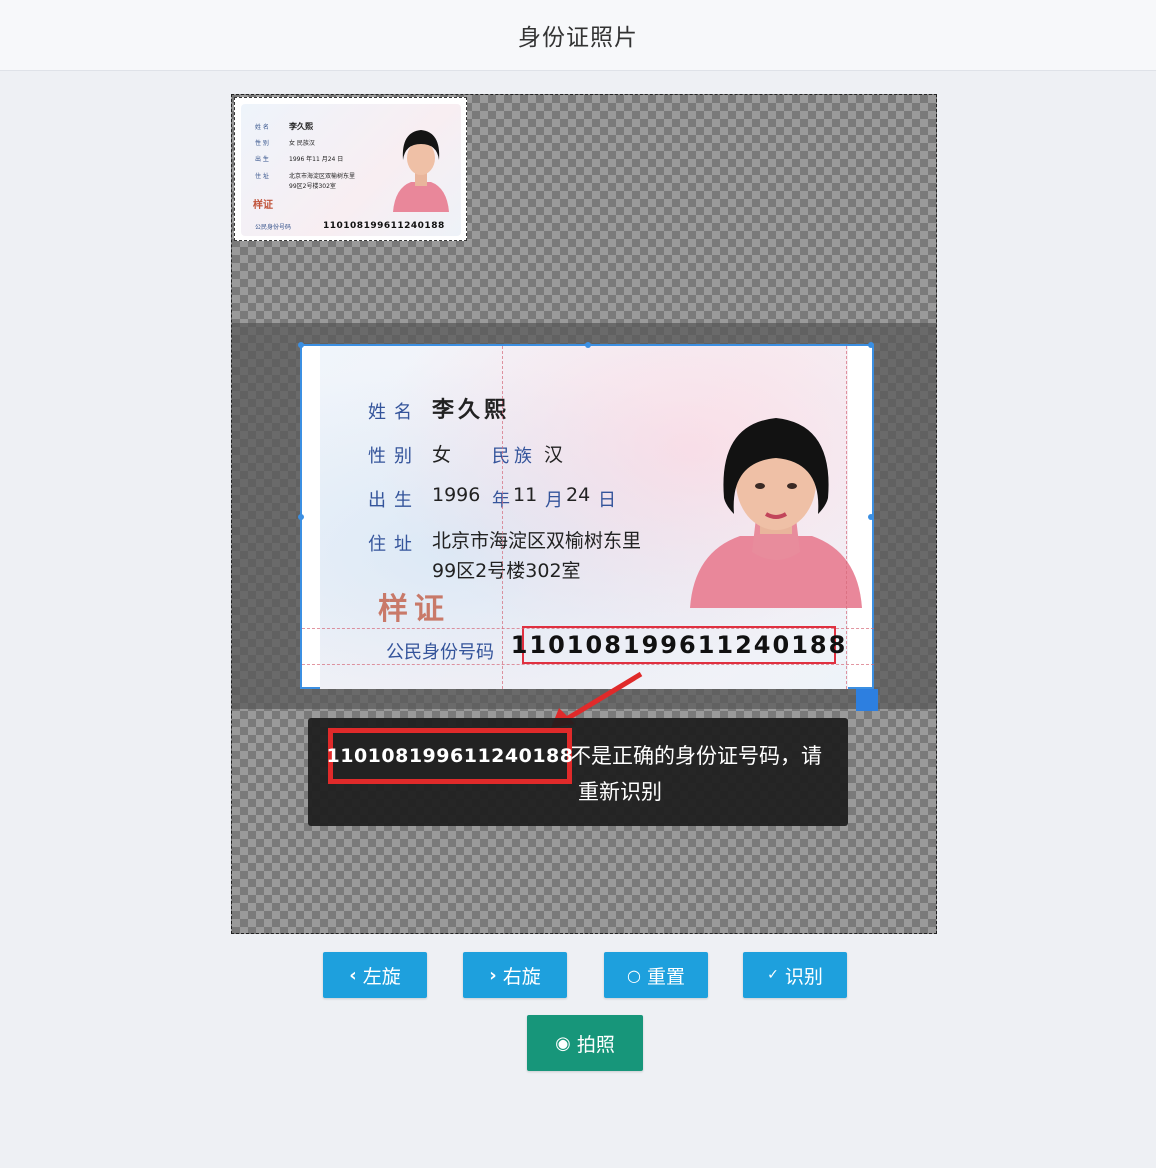  Describe the element at coordinates (867, 700) in the screenshot. I see `crop-resize-handle` at that location.